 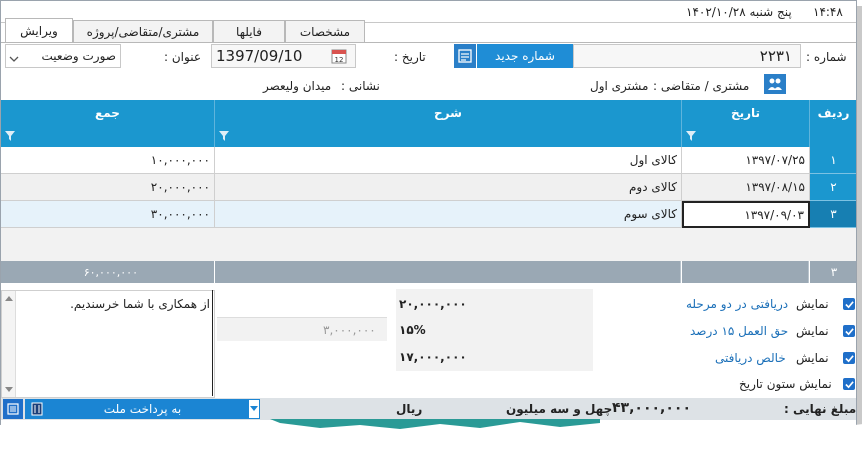 What do you see at coordinates (745, 272) in the screenshot?
I see `footer-date-cell` at bounding box center [745, 272].